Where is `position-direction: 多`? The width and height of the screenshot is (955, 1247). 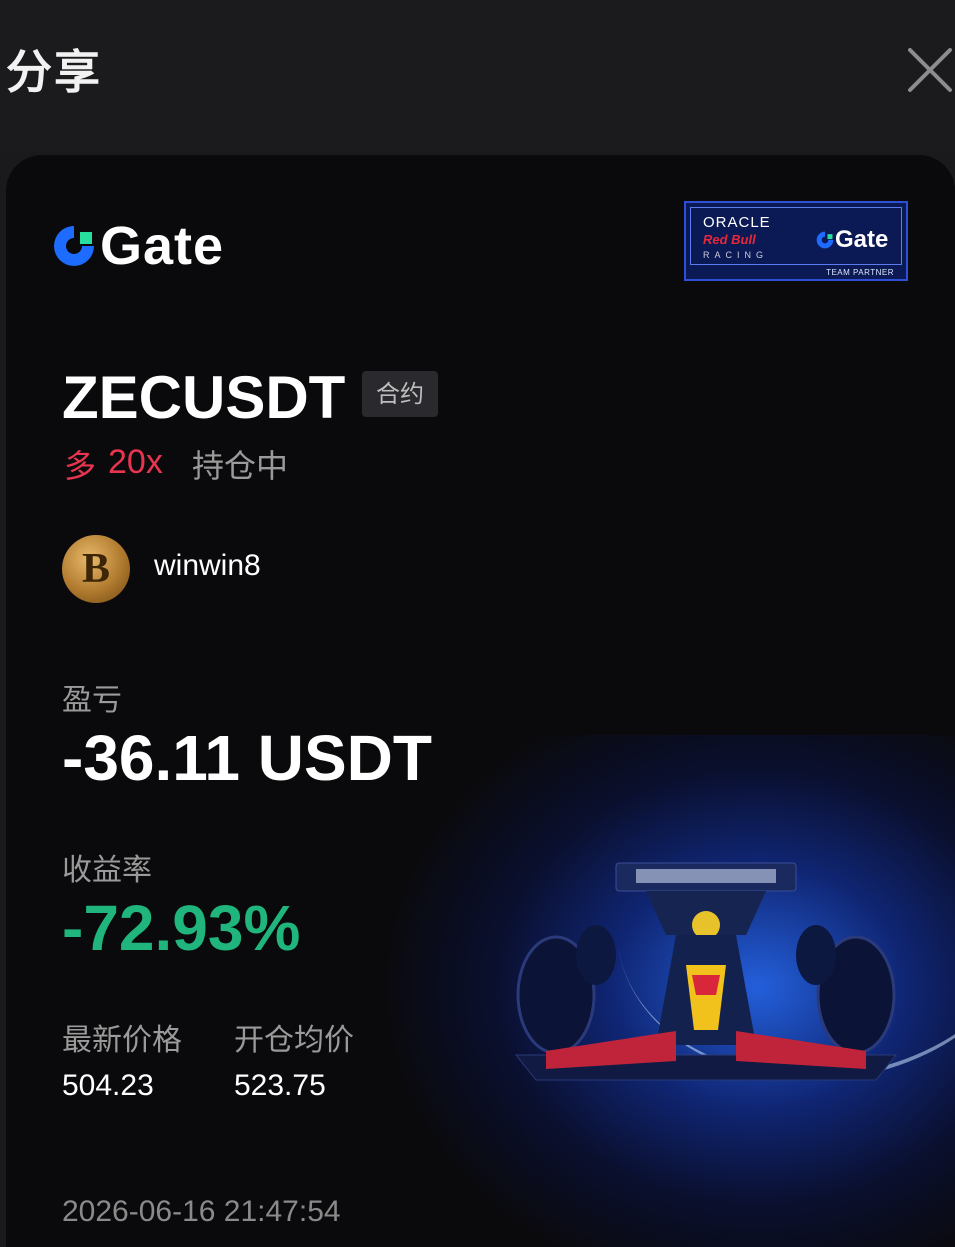
position-direction: 多 is located at coordinates (80, 466).